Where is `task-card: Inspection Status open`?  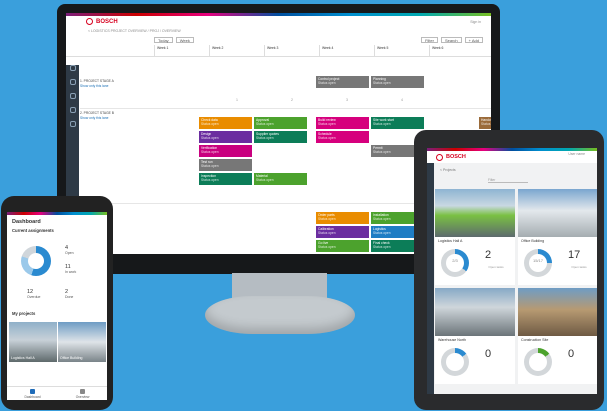 task-card: Inspection Status open is located at coordinates (225, 179).